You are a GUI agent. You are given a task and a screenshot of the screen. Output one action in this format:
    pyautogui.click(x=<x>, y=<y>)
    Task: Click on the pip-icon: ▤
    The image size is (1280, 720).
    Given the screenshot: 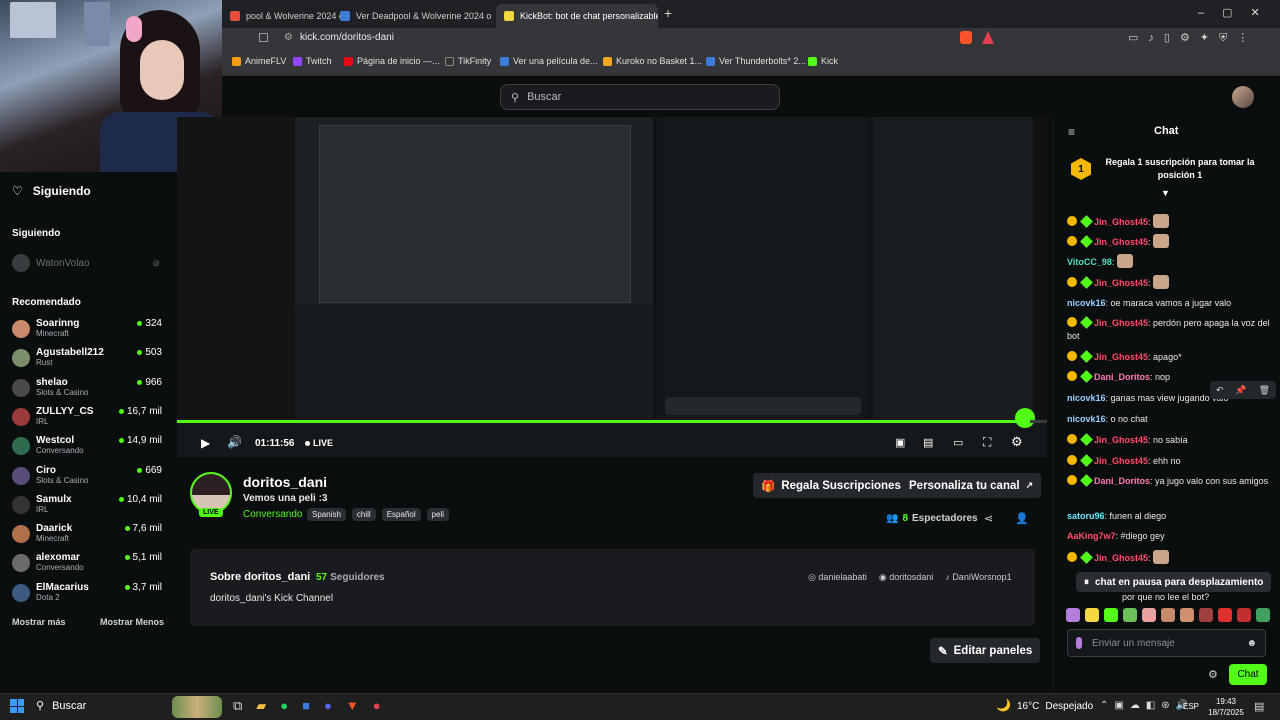 What is the action you would take?
    pyautogui.click(x=928, y=442)
    